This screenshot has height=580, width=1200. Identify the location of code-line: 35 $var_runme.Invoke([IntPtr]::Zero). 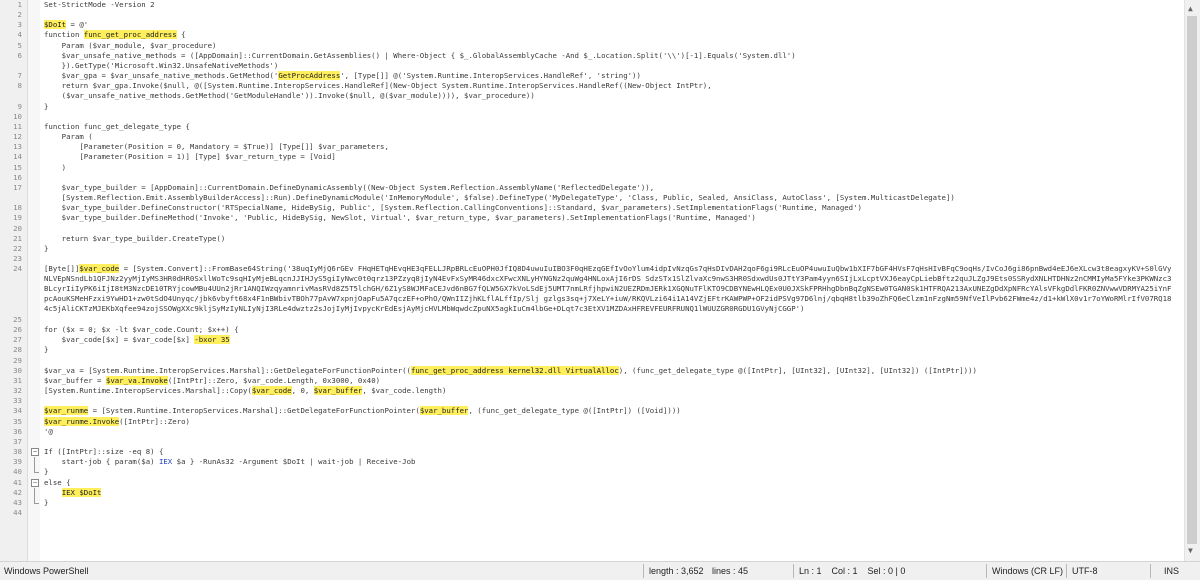
(592, 421).